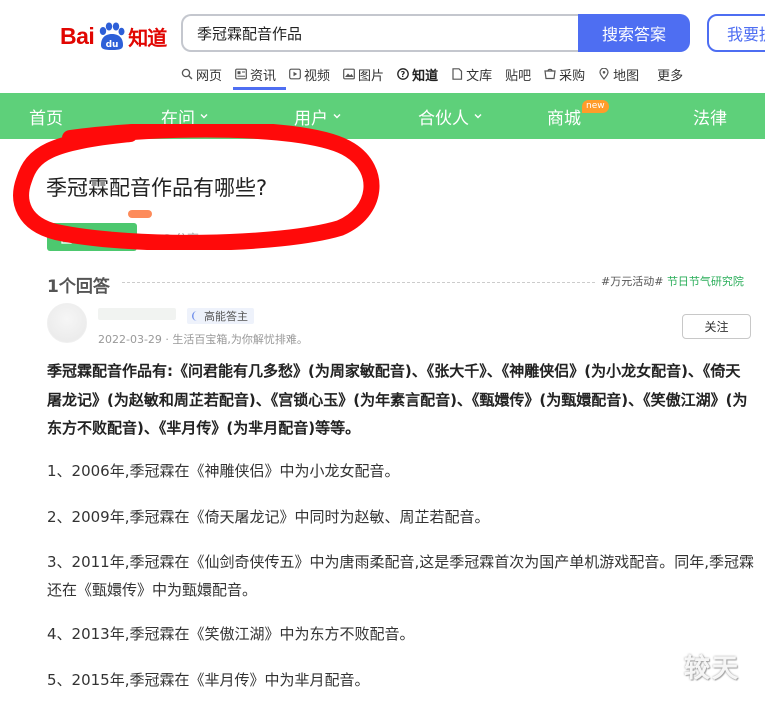 The width and height of the screenshot is (765, 701). I want to click on level-badge-label: 高能答主, so click(226, 316).